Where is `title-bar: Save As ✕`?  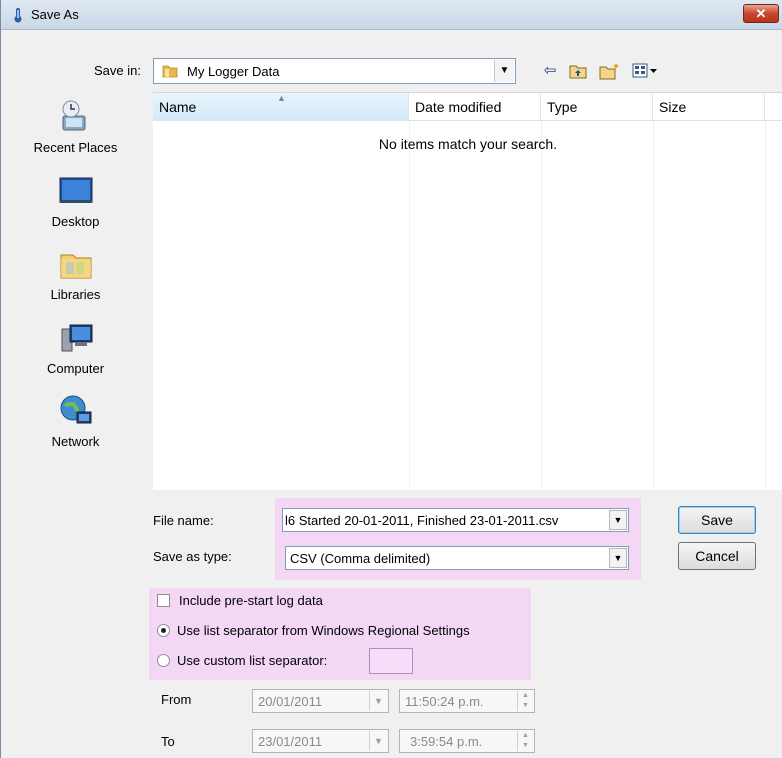
title-bar: Save As ✕ is located at coordinates (391, 15).